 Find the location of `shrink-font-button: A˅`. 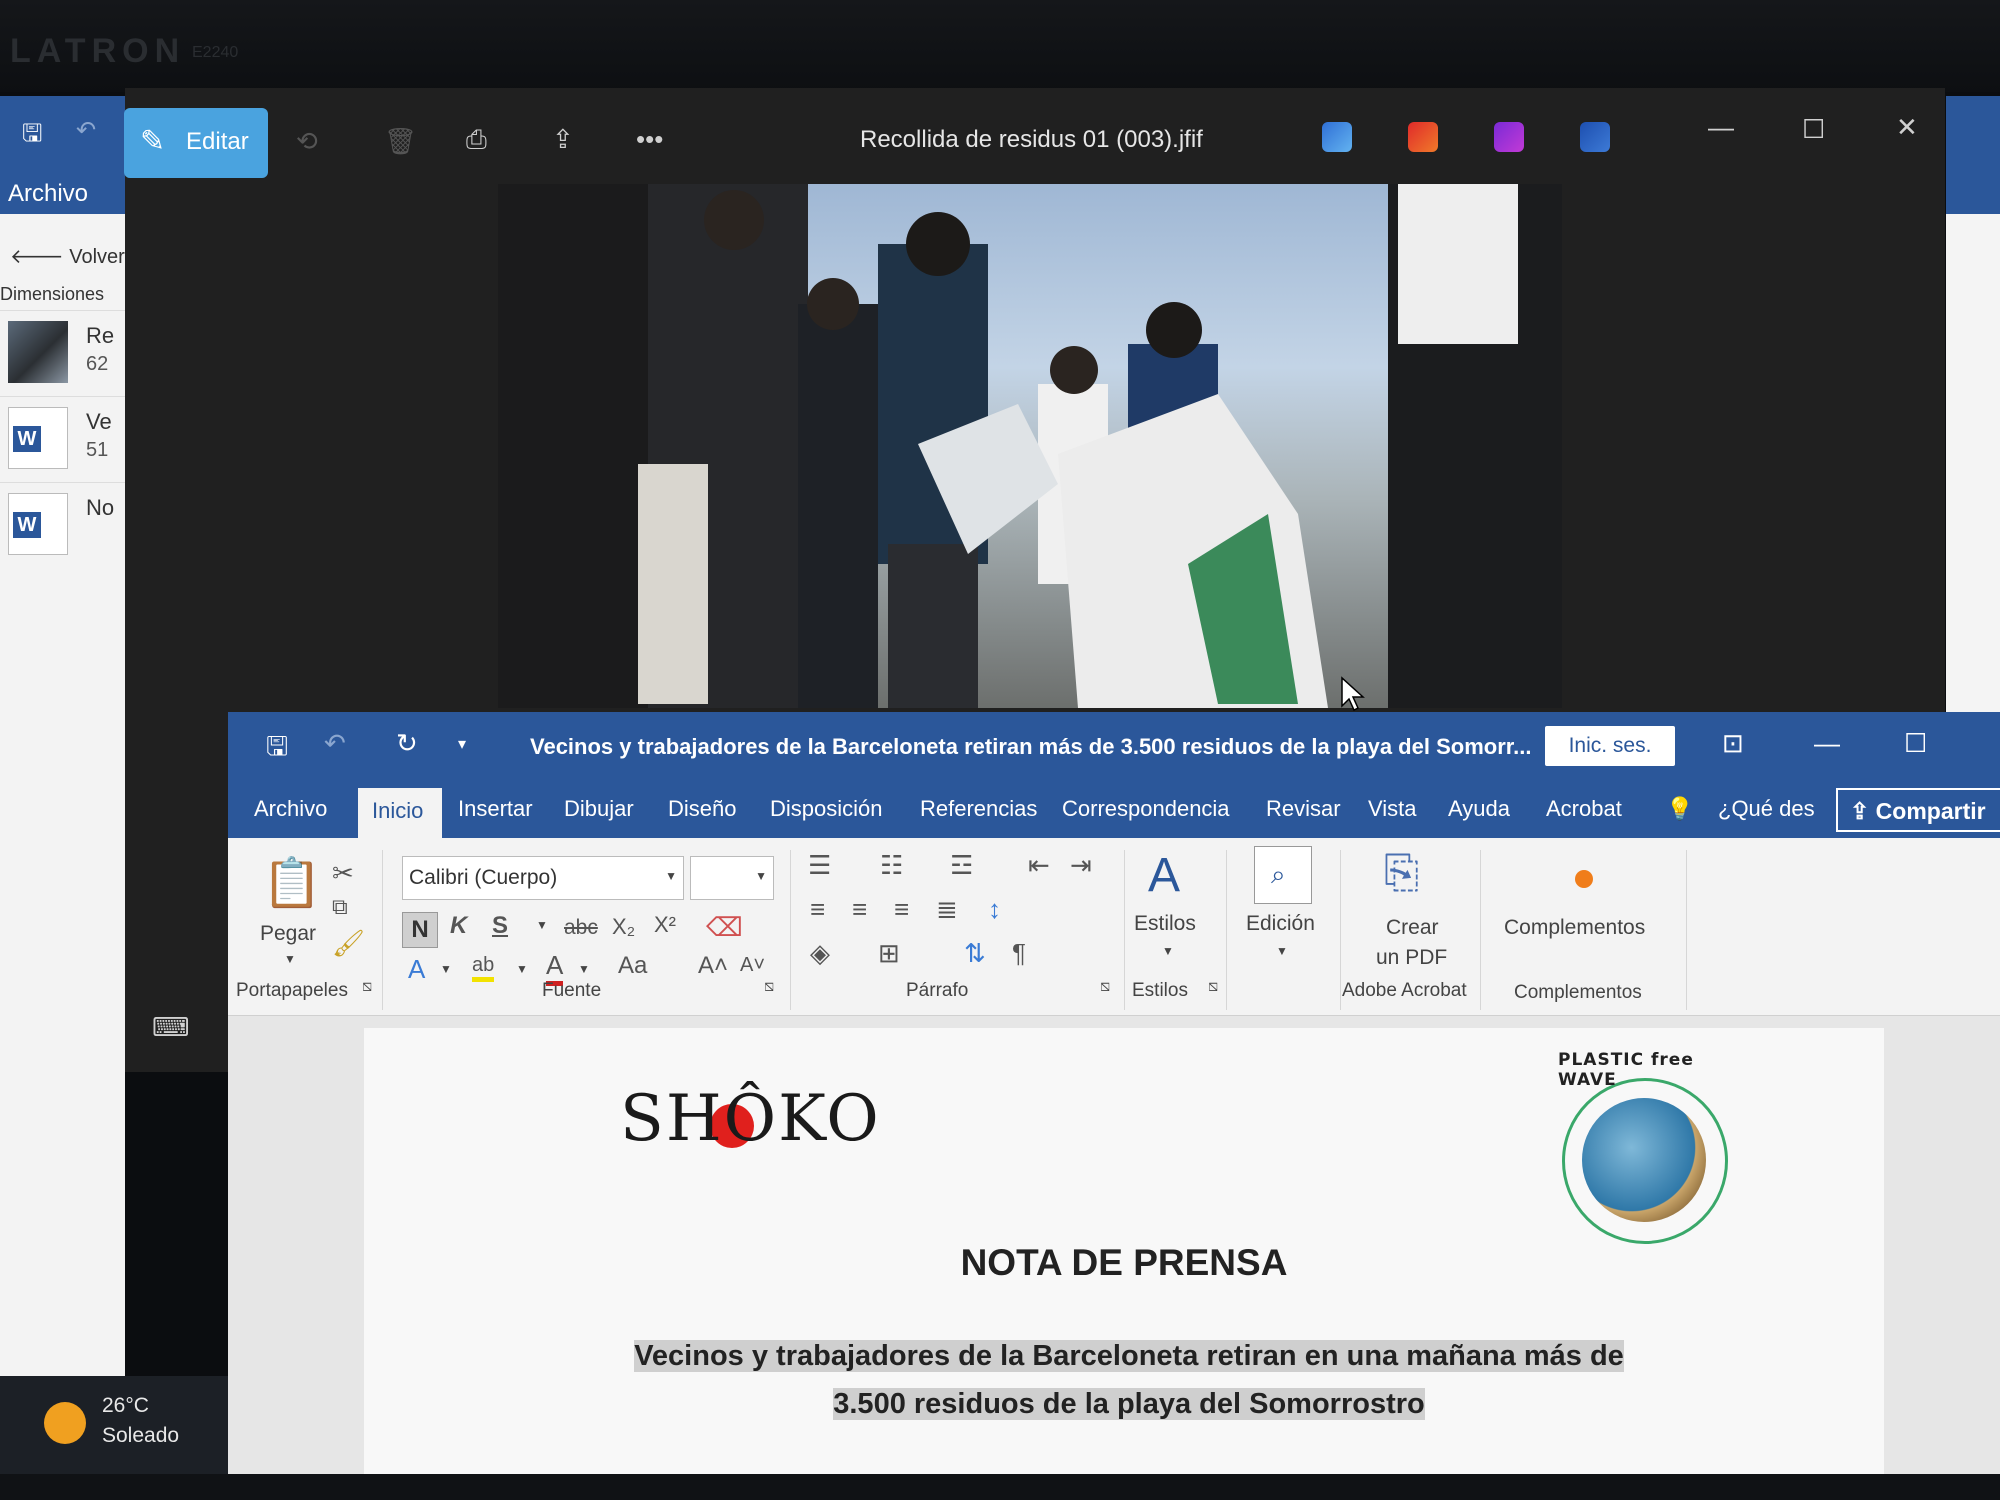

shrink-font-button: A˅ is located at coordinates (752, 965).